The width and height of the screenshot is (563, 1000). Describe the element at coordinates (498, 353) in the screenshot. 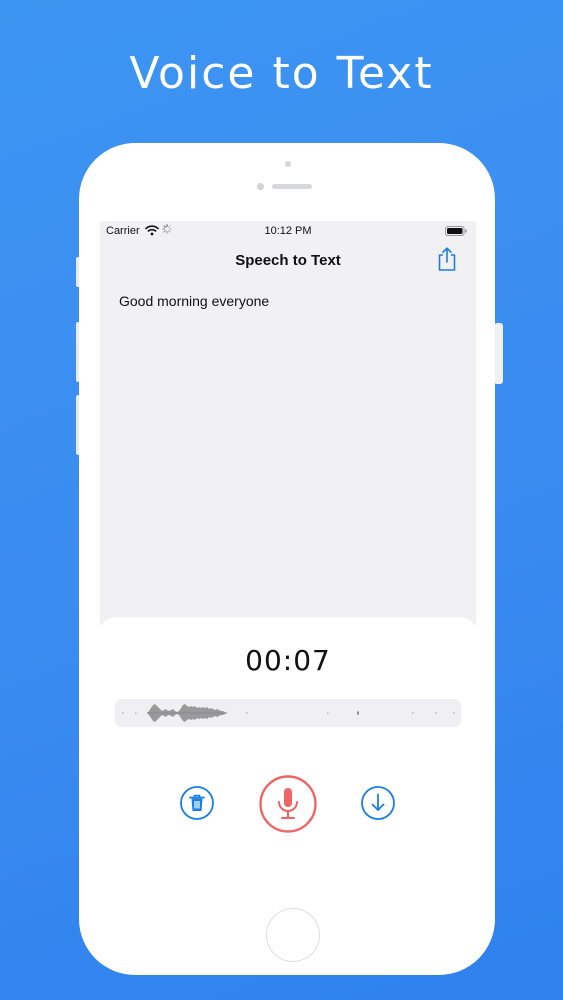

I see `power-button` at that location.